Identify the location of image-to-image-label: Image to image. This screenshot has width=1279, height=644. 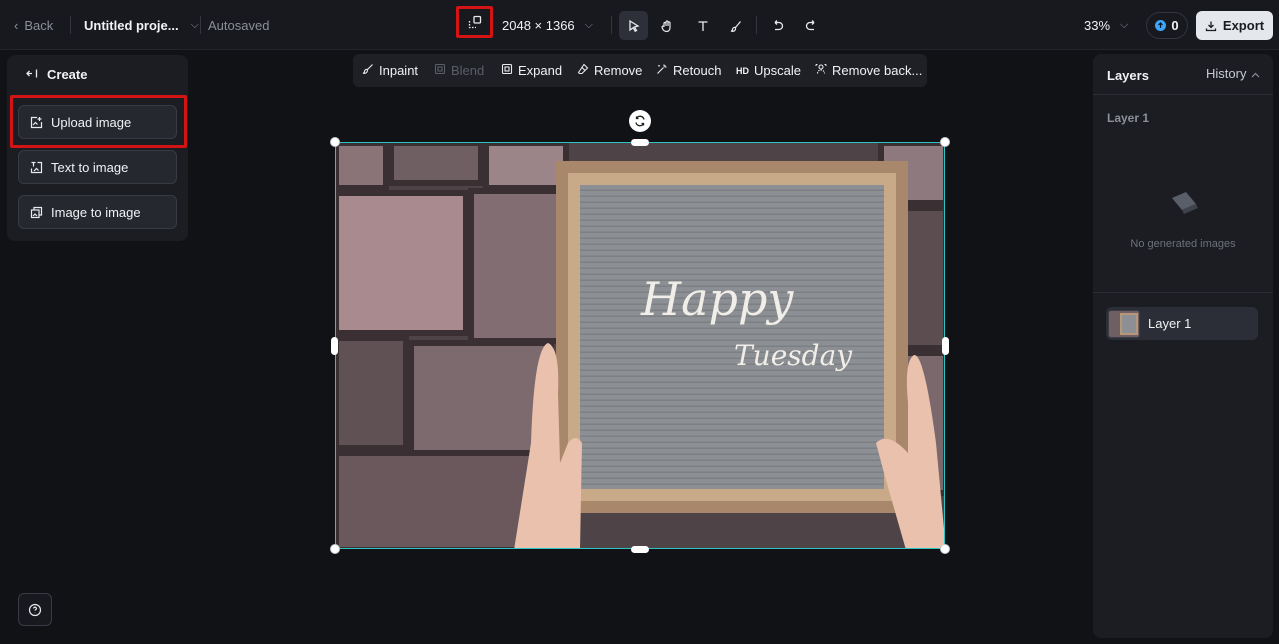
(96, 212).